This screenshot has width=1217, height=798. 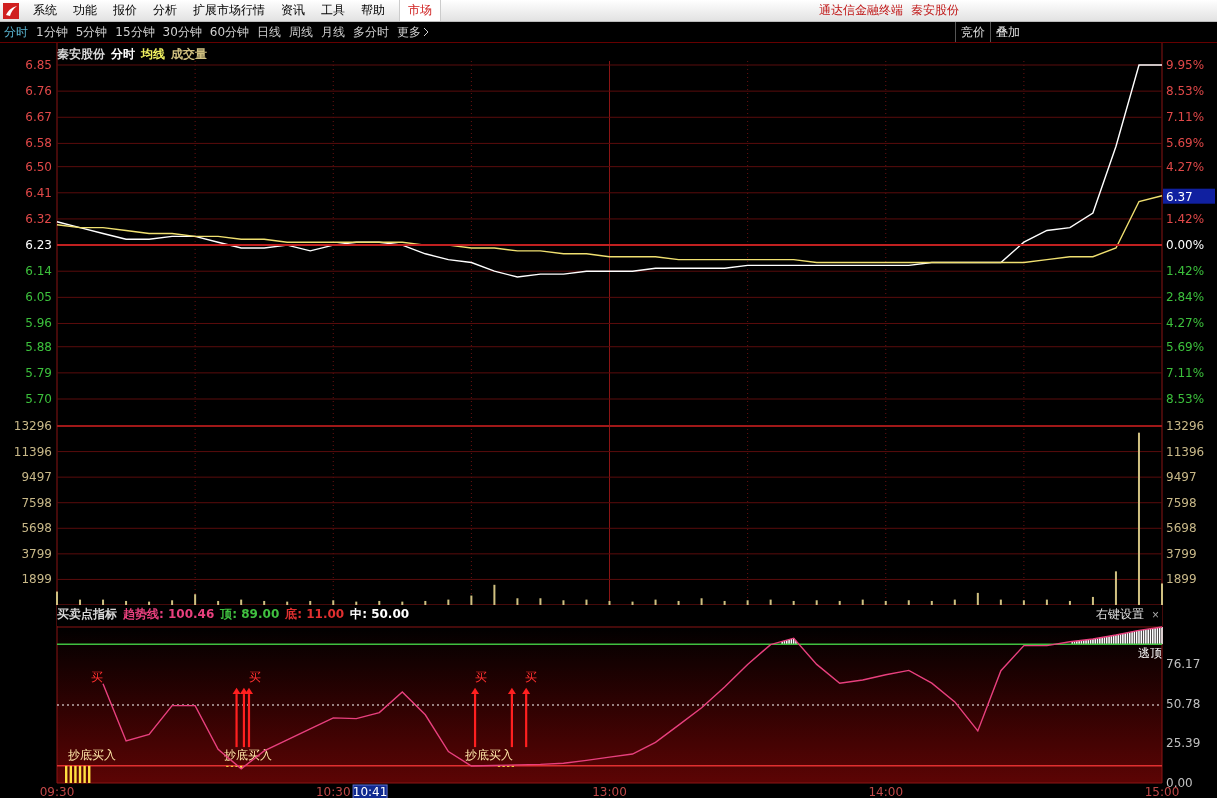 I want to click on menu-item: 分析, so click(x=165, y=10).